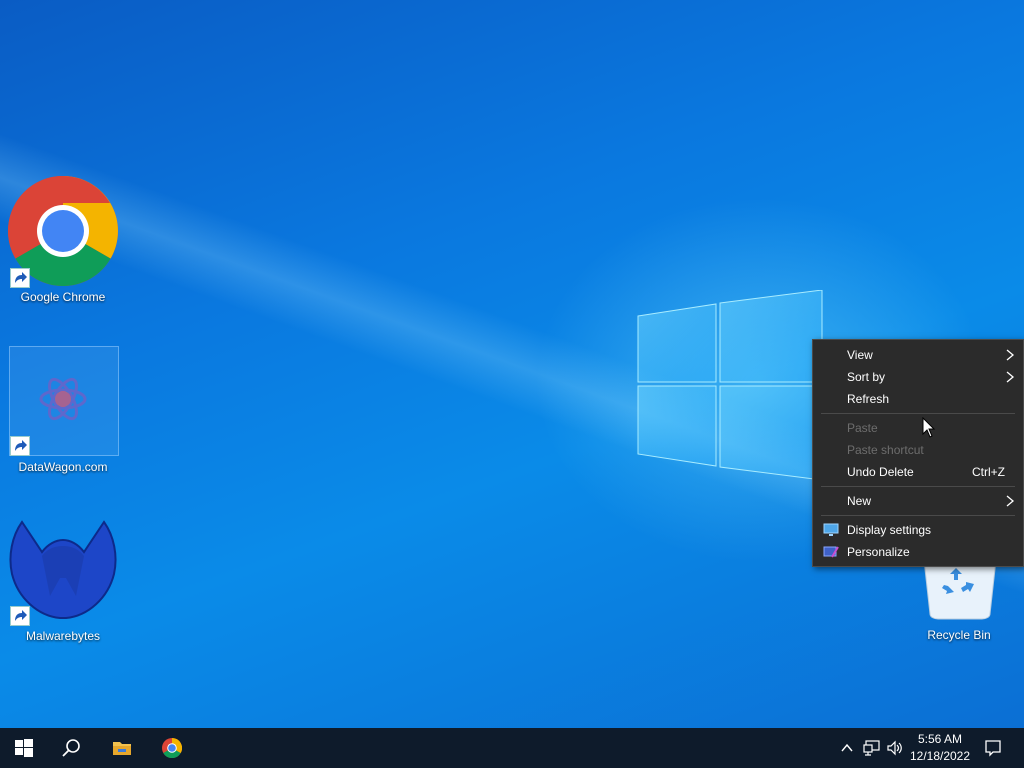 This screenshot has height=768, width=1024. I want to click on chrome-icon, so click(172, 748).